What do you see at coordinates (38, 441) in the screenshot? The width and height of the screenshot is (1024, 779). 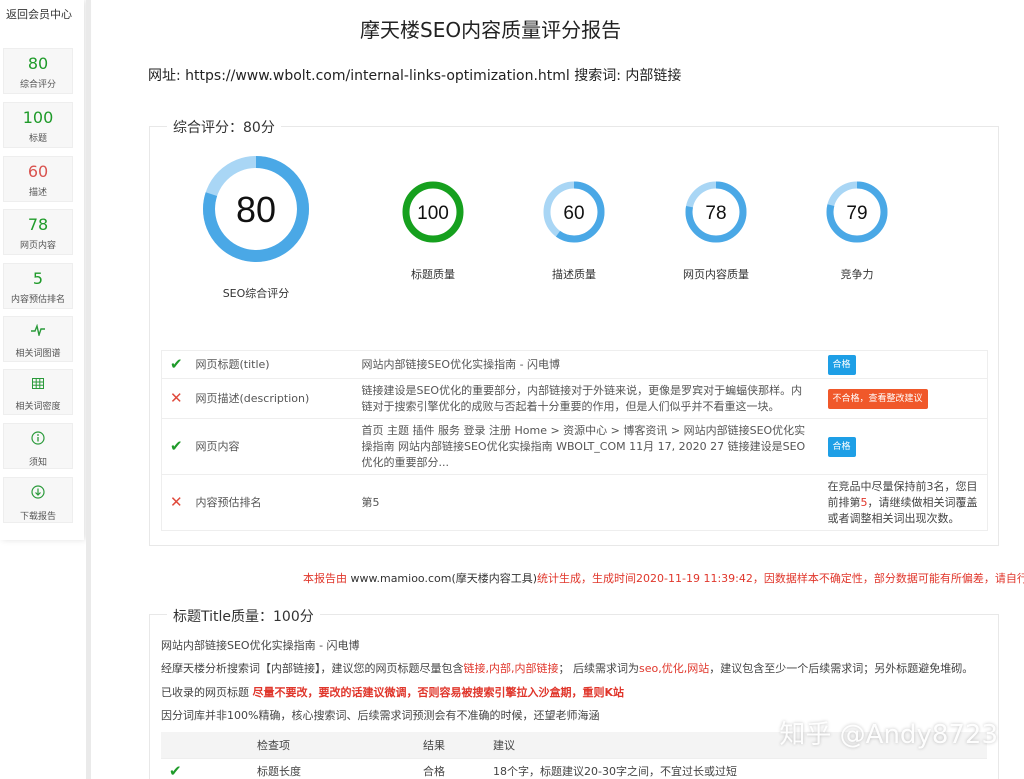 I see `info-icon` at bounding box center [38, 441].